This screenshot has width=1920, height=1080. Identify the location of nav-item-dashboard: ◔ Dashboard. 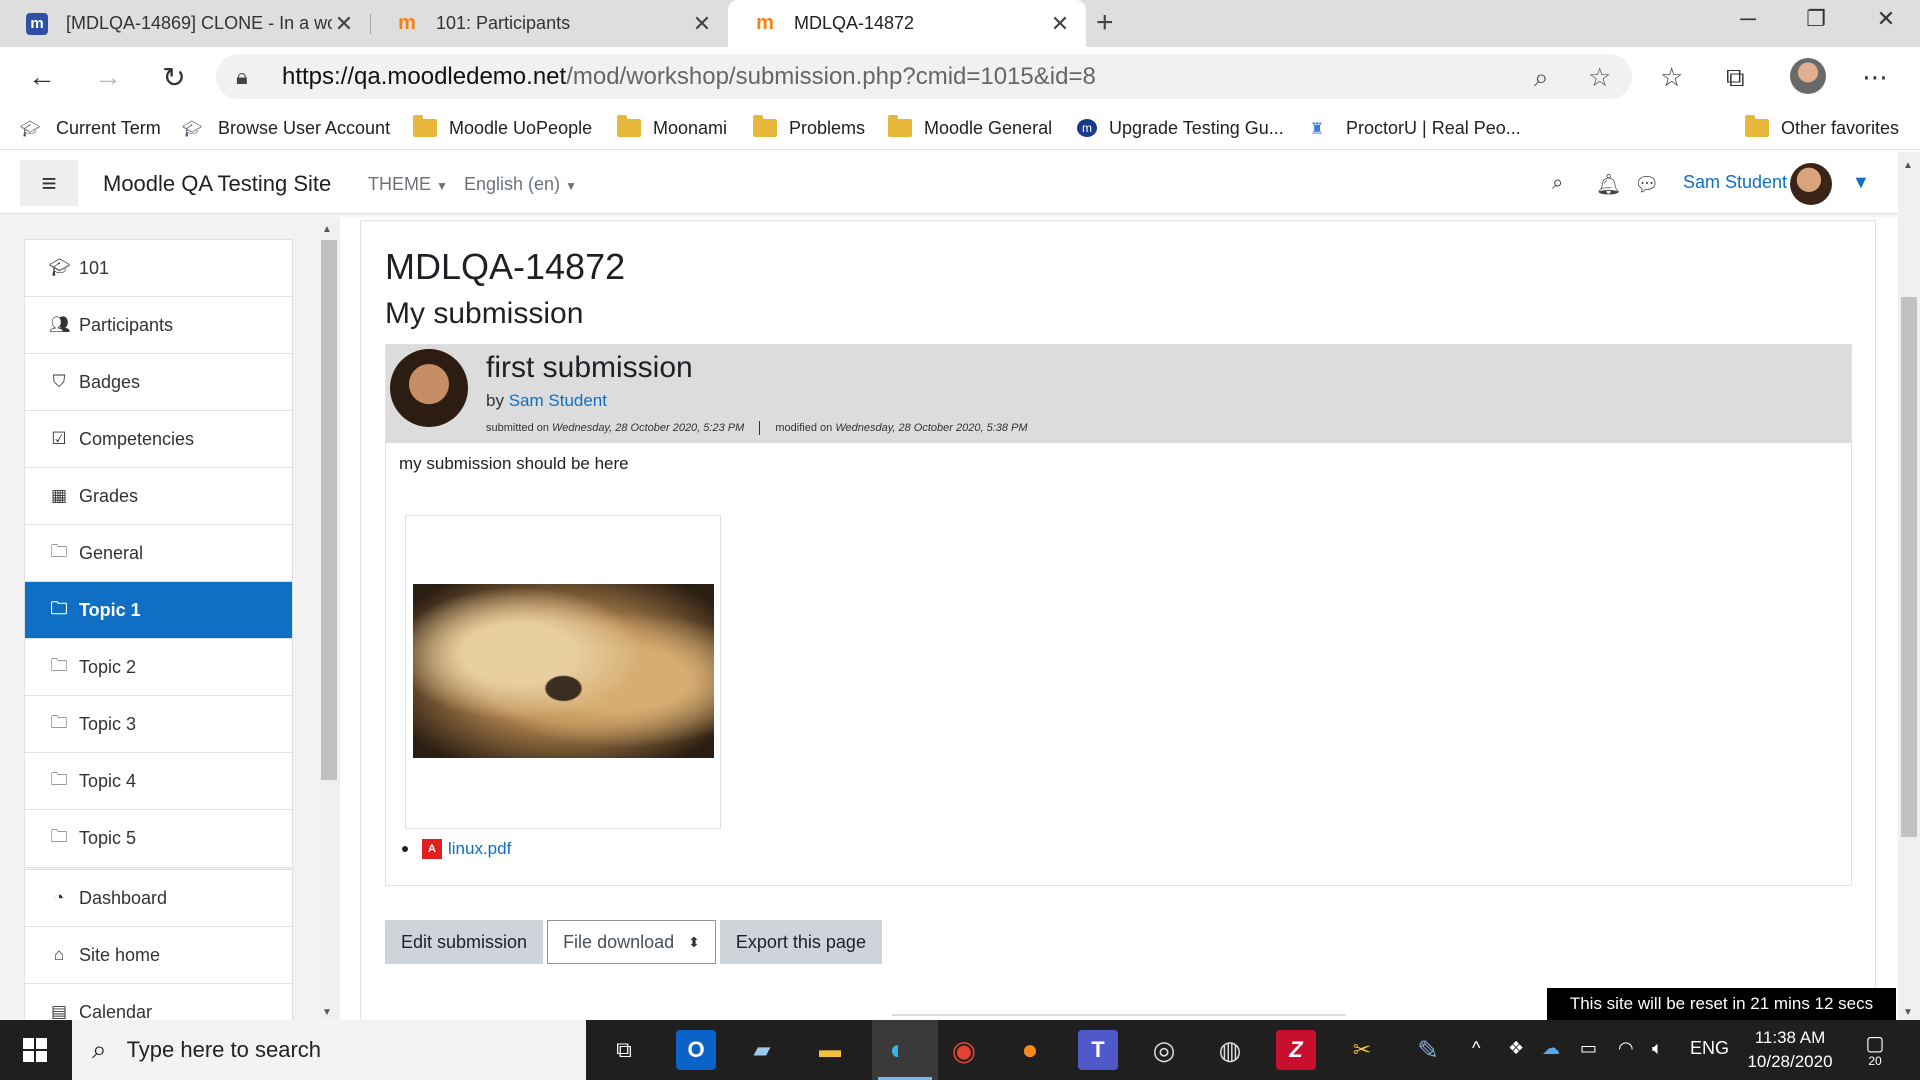
(158, 898).